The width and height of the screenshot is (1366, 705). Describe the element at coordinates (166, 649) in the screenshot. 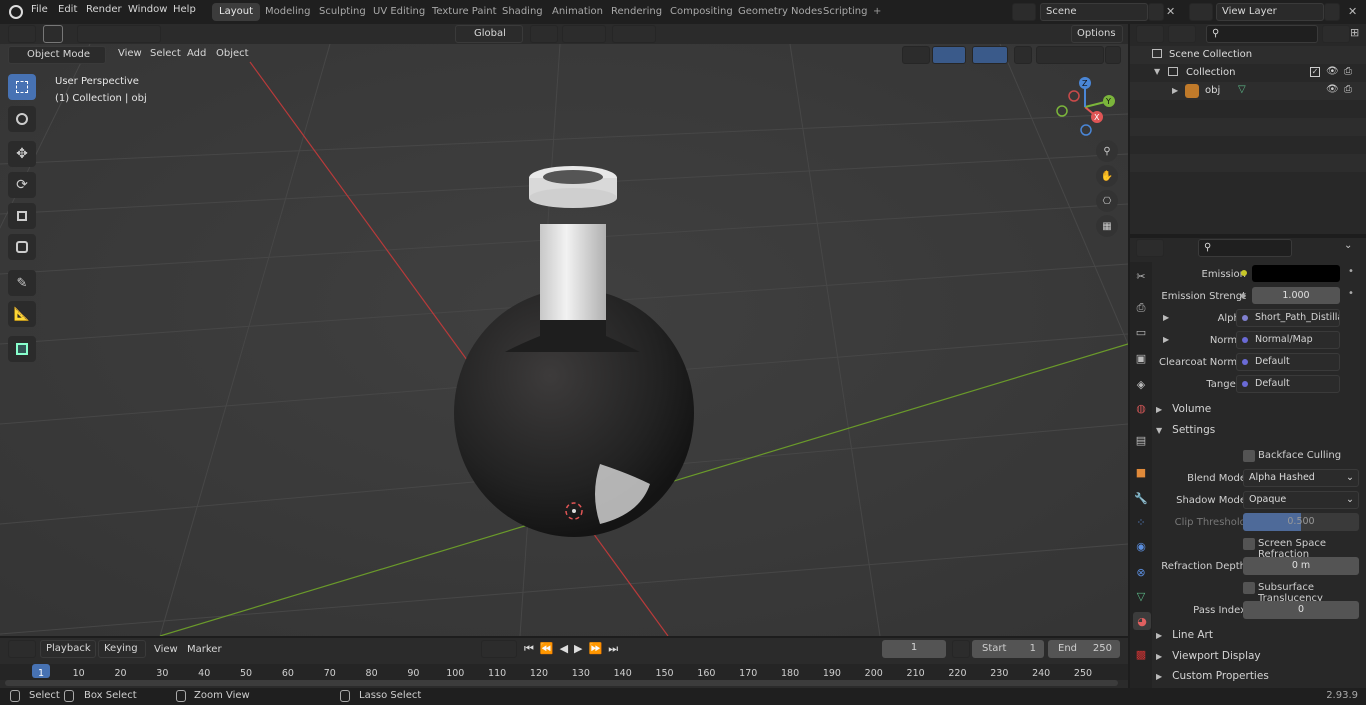

I see `timeline-view-menu: View` at that location.